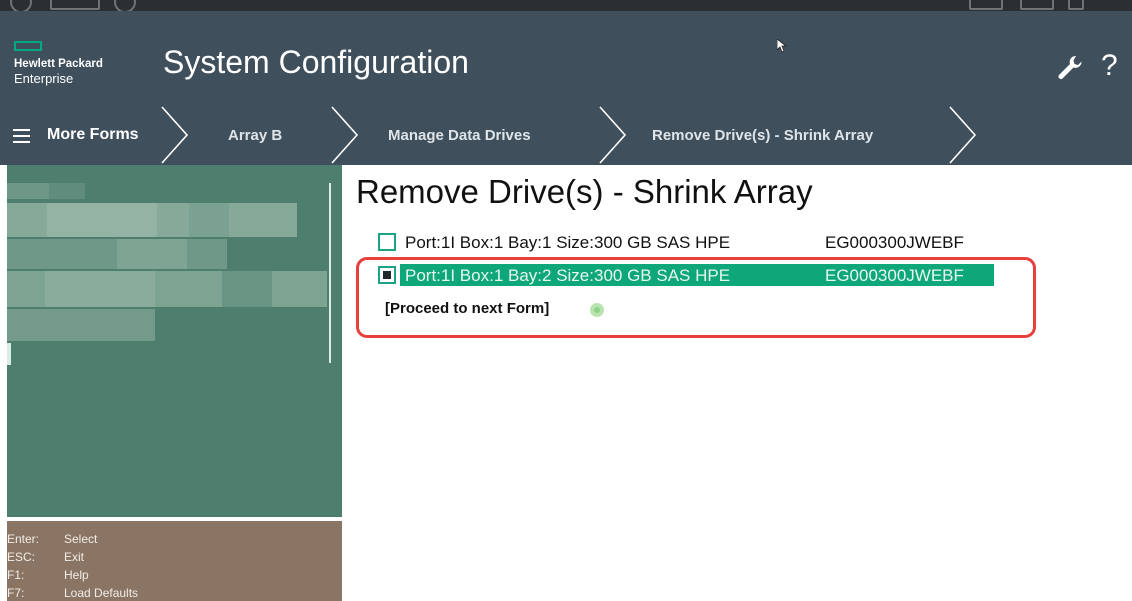 Image resolution: width=1132 pixels, height=601 pixels. Describe the element at coordinates (1037, 5) in the screenshot. I see `maximize-icon` at that location.